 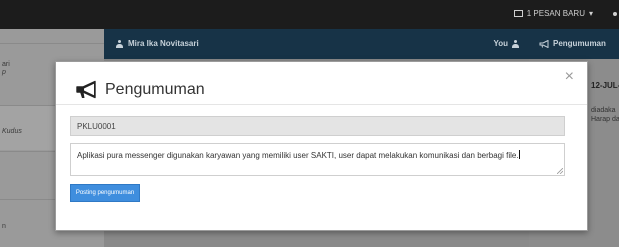 What do you see at coordinates (603, 110) in the screenshot?
I see `announcement-text-line: diadaka` at bounding box center [603, 110].